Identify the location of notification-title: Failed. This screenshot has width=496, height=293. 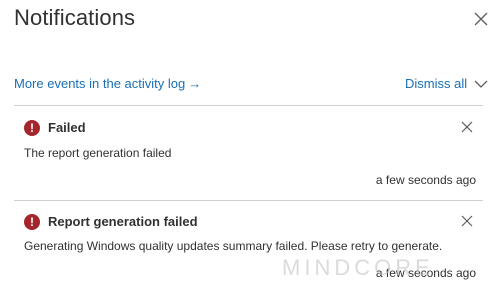
(67, 127).